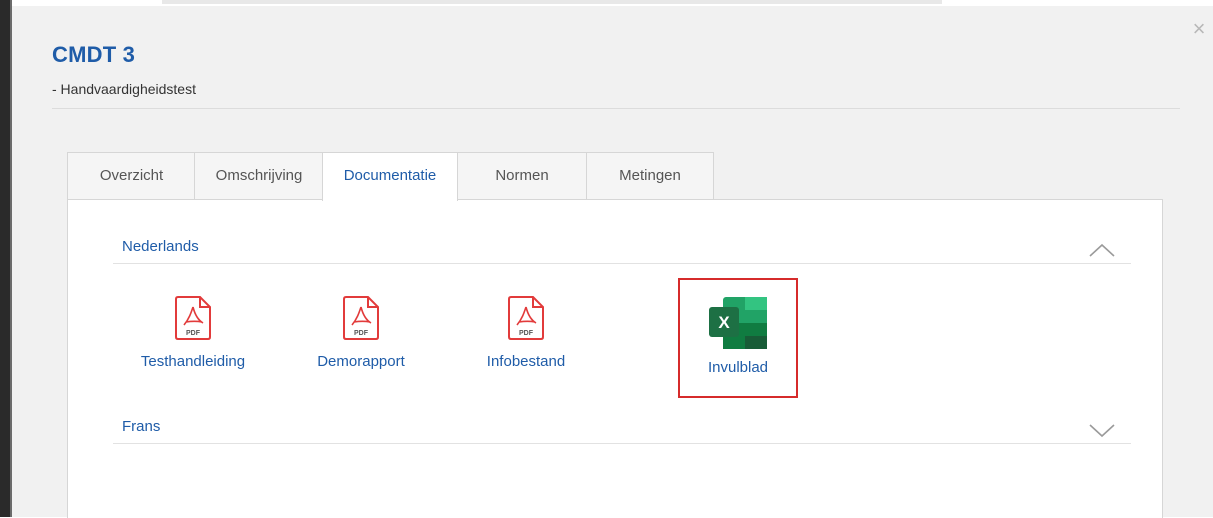  Describe the element at coordinates (141, 426) in the screenshot. I see `section-title-frans: Frans` at that location.